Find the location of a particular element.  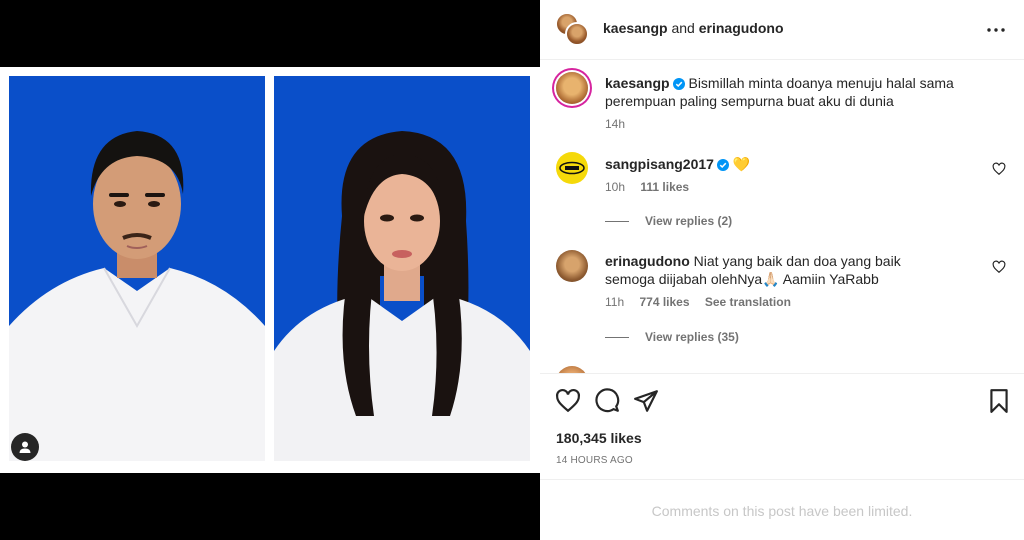

tag-user-icon is located at coordinates (25, 447).